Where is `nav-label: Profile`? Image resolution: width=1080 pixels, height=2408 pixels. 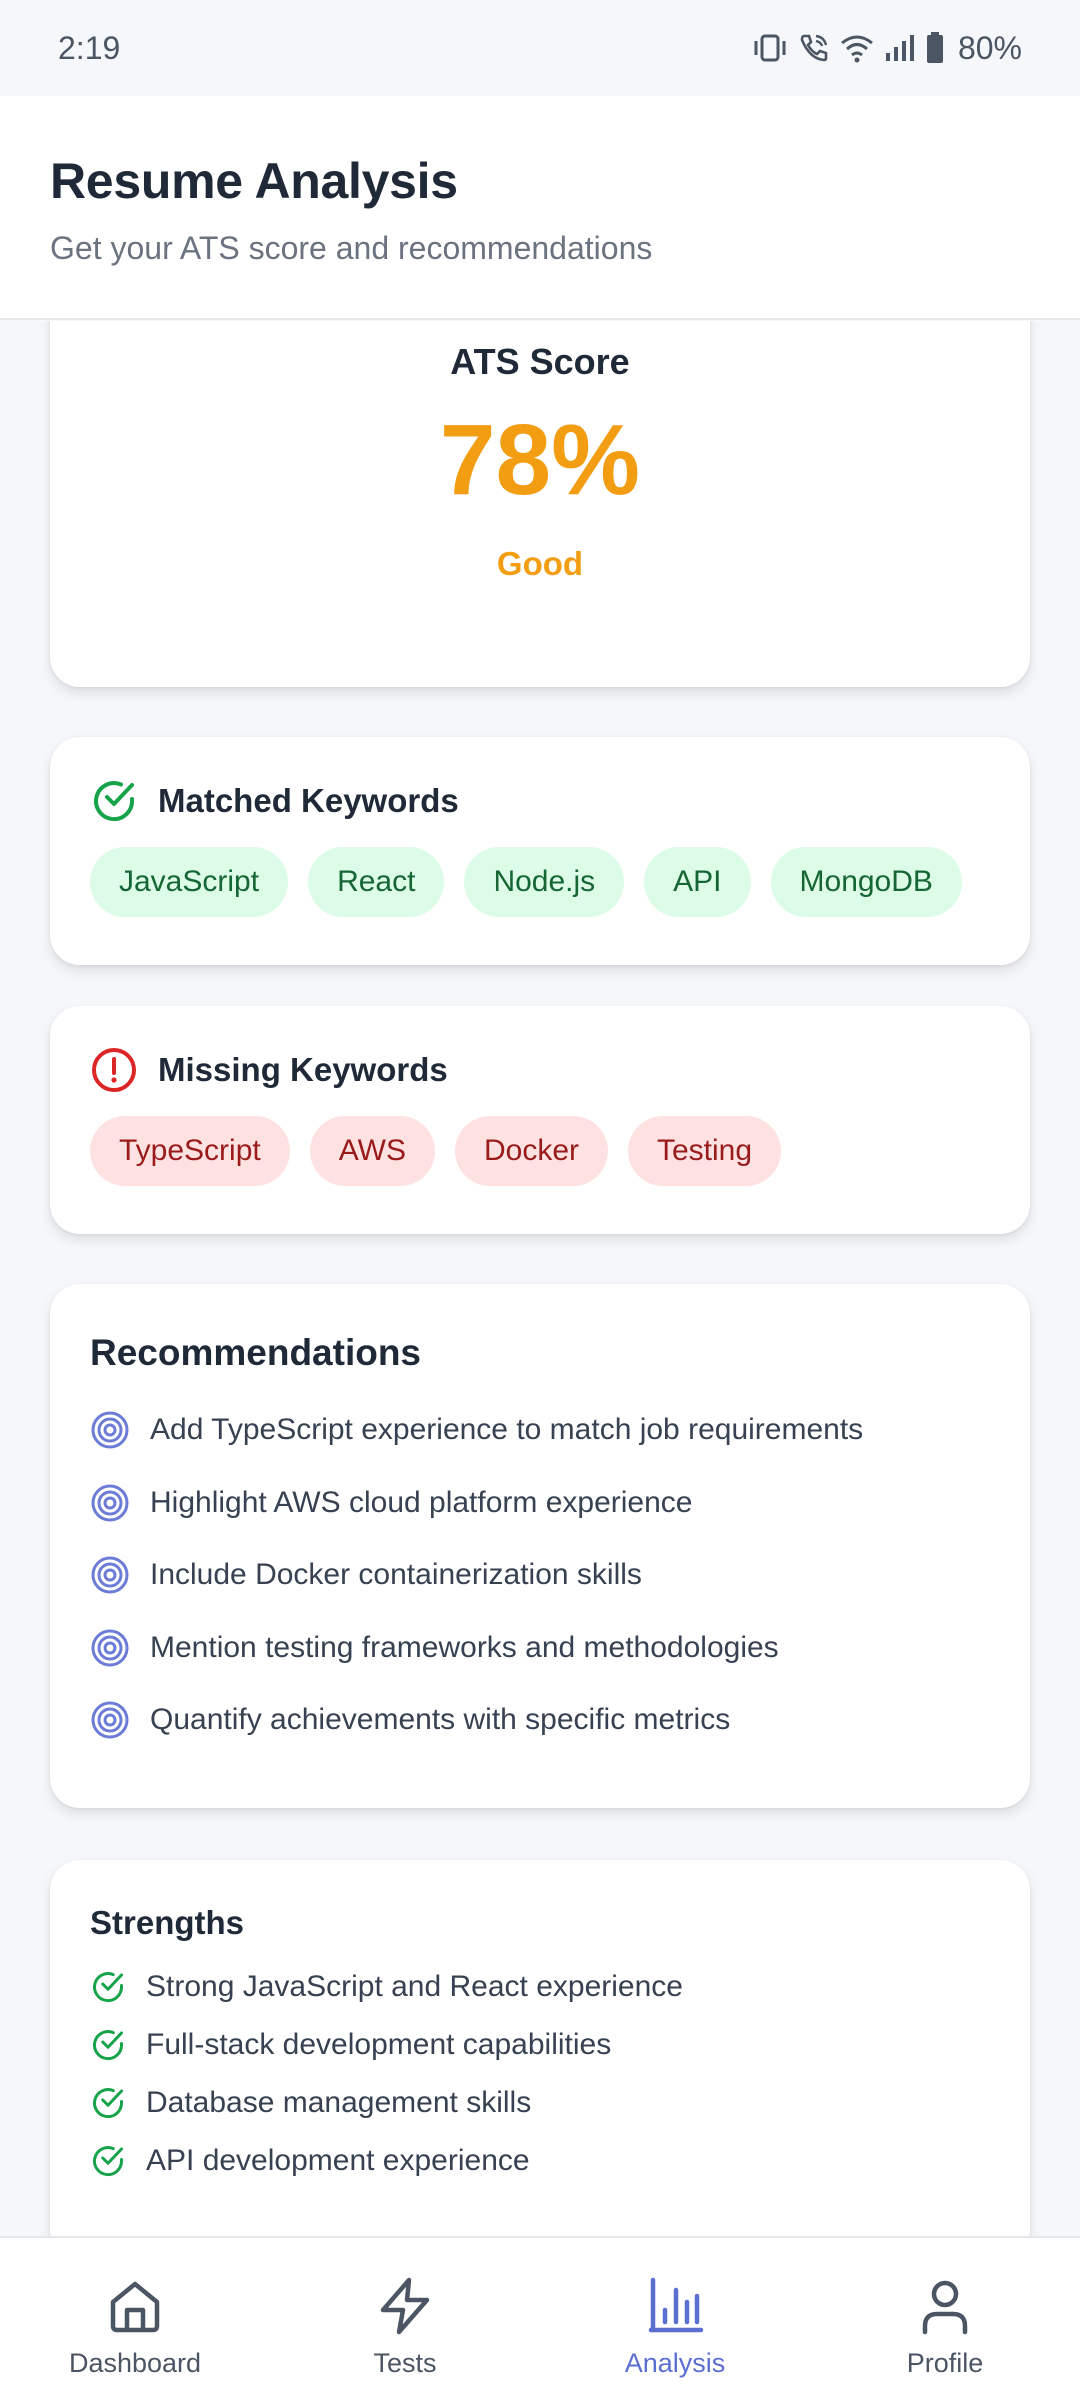
nav-label: Profile is located at coordinates (945, 2363).